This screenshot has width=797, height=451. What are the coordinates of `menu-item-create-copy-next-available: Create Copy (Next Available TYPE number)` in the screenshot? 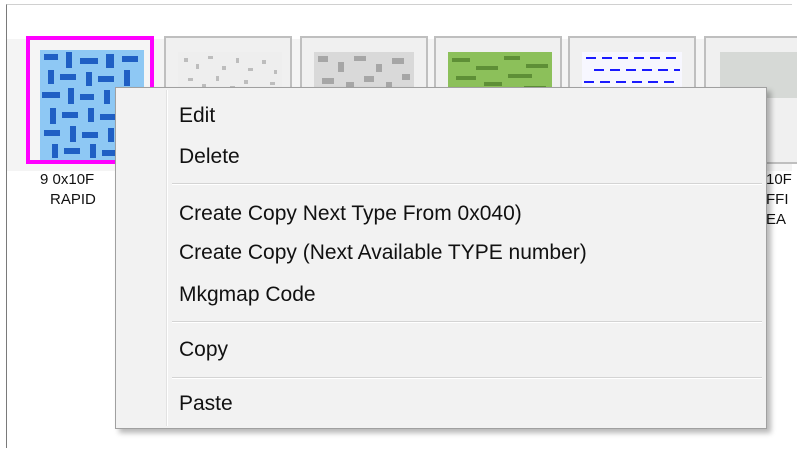 It's located at (441, 253).